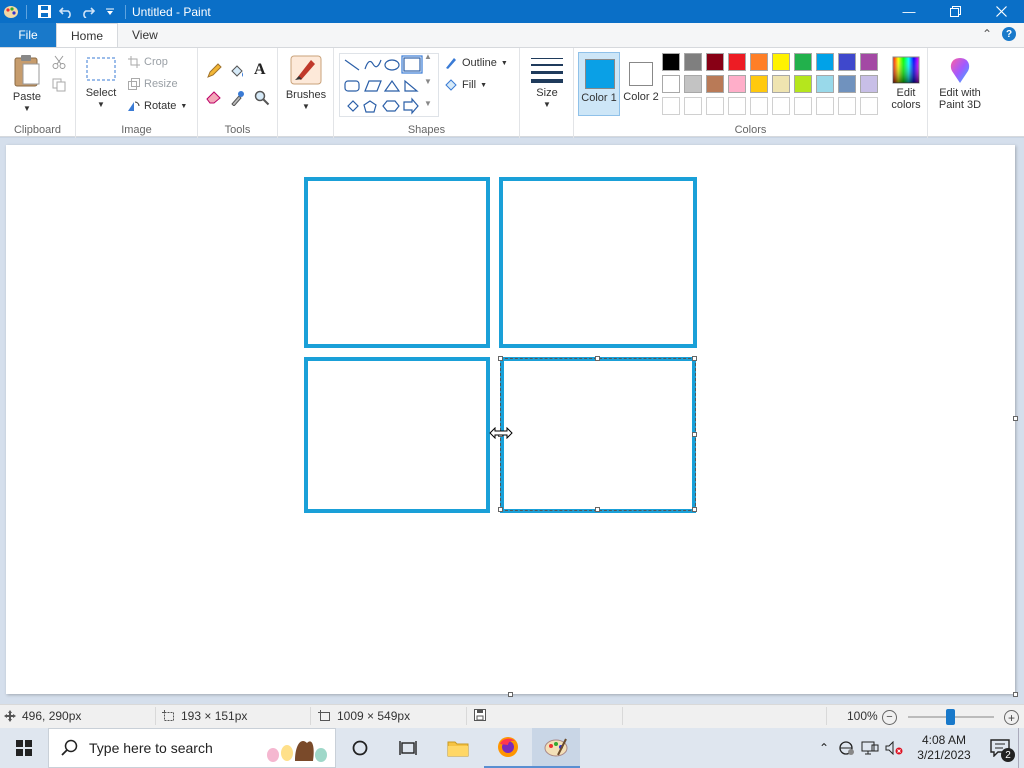 Image resolution: width=1024 pixels, height=768 pixels. Describe the element at coordinates (547, 83) in the screenshot. I see `size-button: Size ▼` at that location.